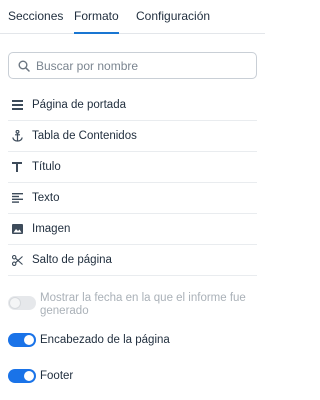 The image size is (320, 400). Describe the element at coordinates (132, 105) in the screenshot. I see `list-item-cover-page: Página de portada` at that location.